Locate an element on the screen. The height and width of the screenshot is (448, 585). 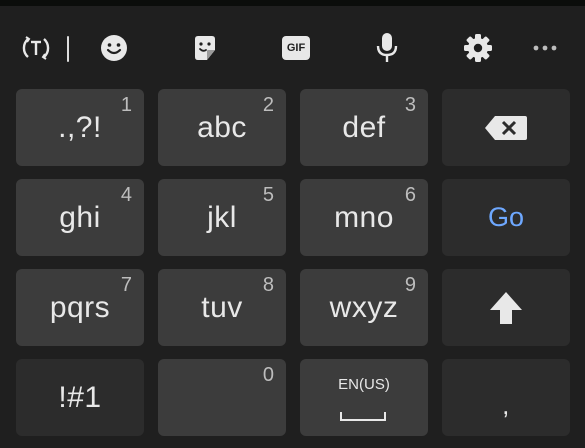
key-7: pqrs 7 is located at coordinates (80, 307).